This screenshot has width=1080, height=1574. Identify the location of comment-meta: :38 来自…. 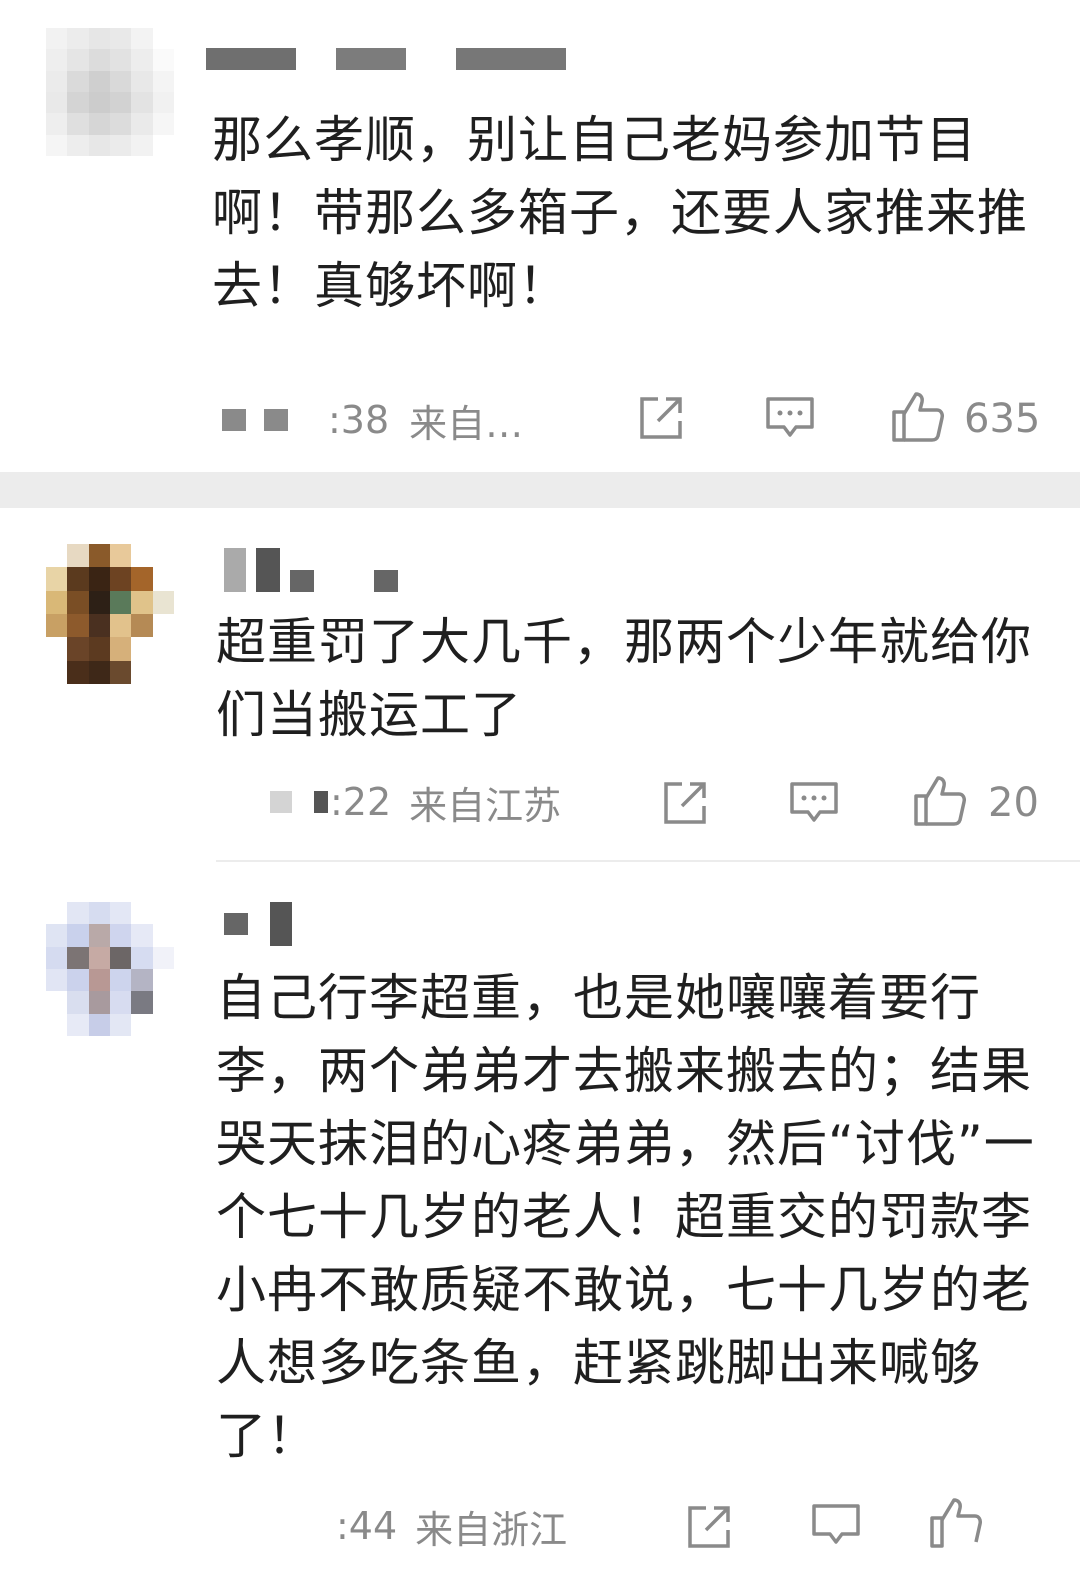
(372, 420).